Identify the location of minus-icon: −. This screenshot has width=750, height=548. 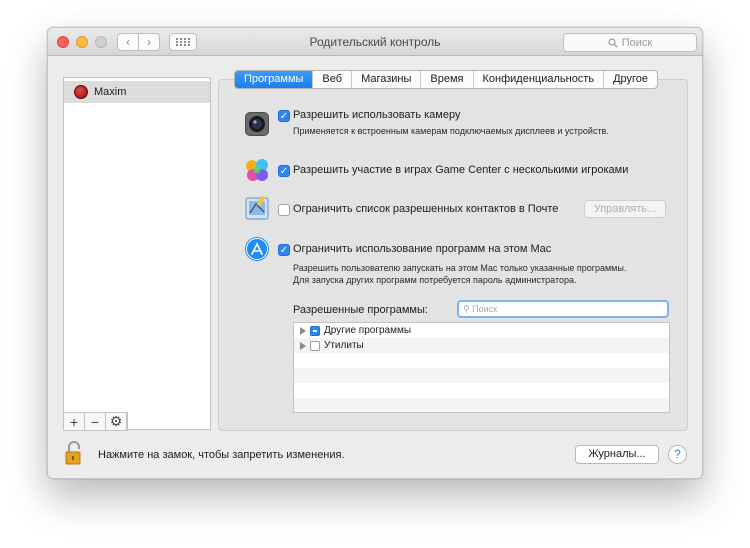
(95, 421).